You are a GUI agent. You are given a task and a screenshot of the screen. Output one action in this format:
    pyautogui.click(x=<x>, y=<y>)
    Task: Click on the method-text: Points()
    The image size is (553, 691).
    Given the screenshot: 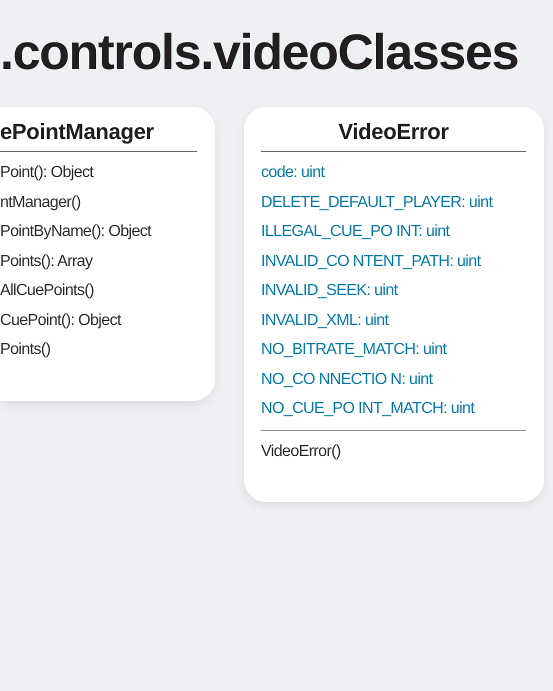 What is the action you would take?
    pyautogui.click(x=26, y=350)
    